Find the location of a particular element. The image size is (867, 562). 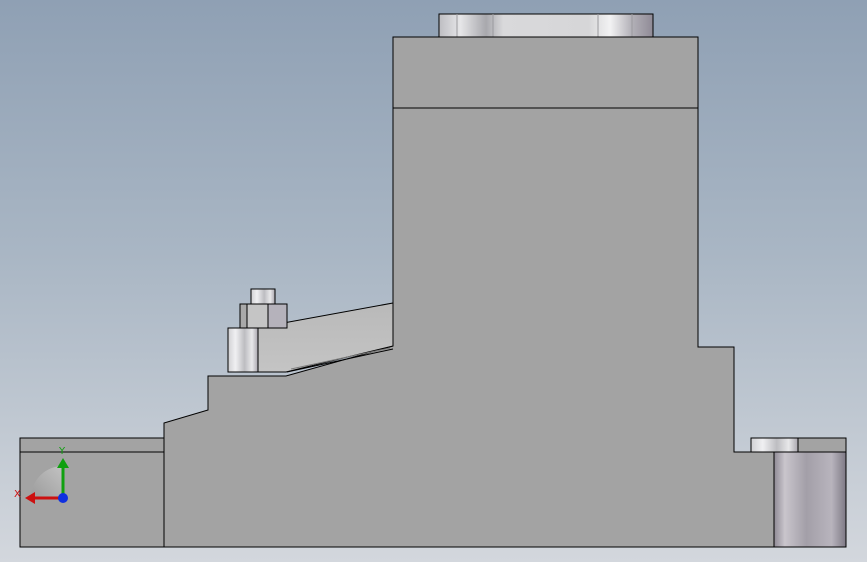

triad-z-axis is located at coordinates (63, 498).